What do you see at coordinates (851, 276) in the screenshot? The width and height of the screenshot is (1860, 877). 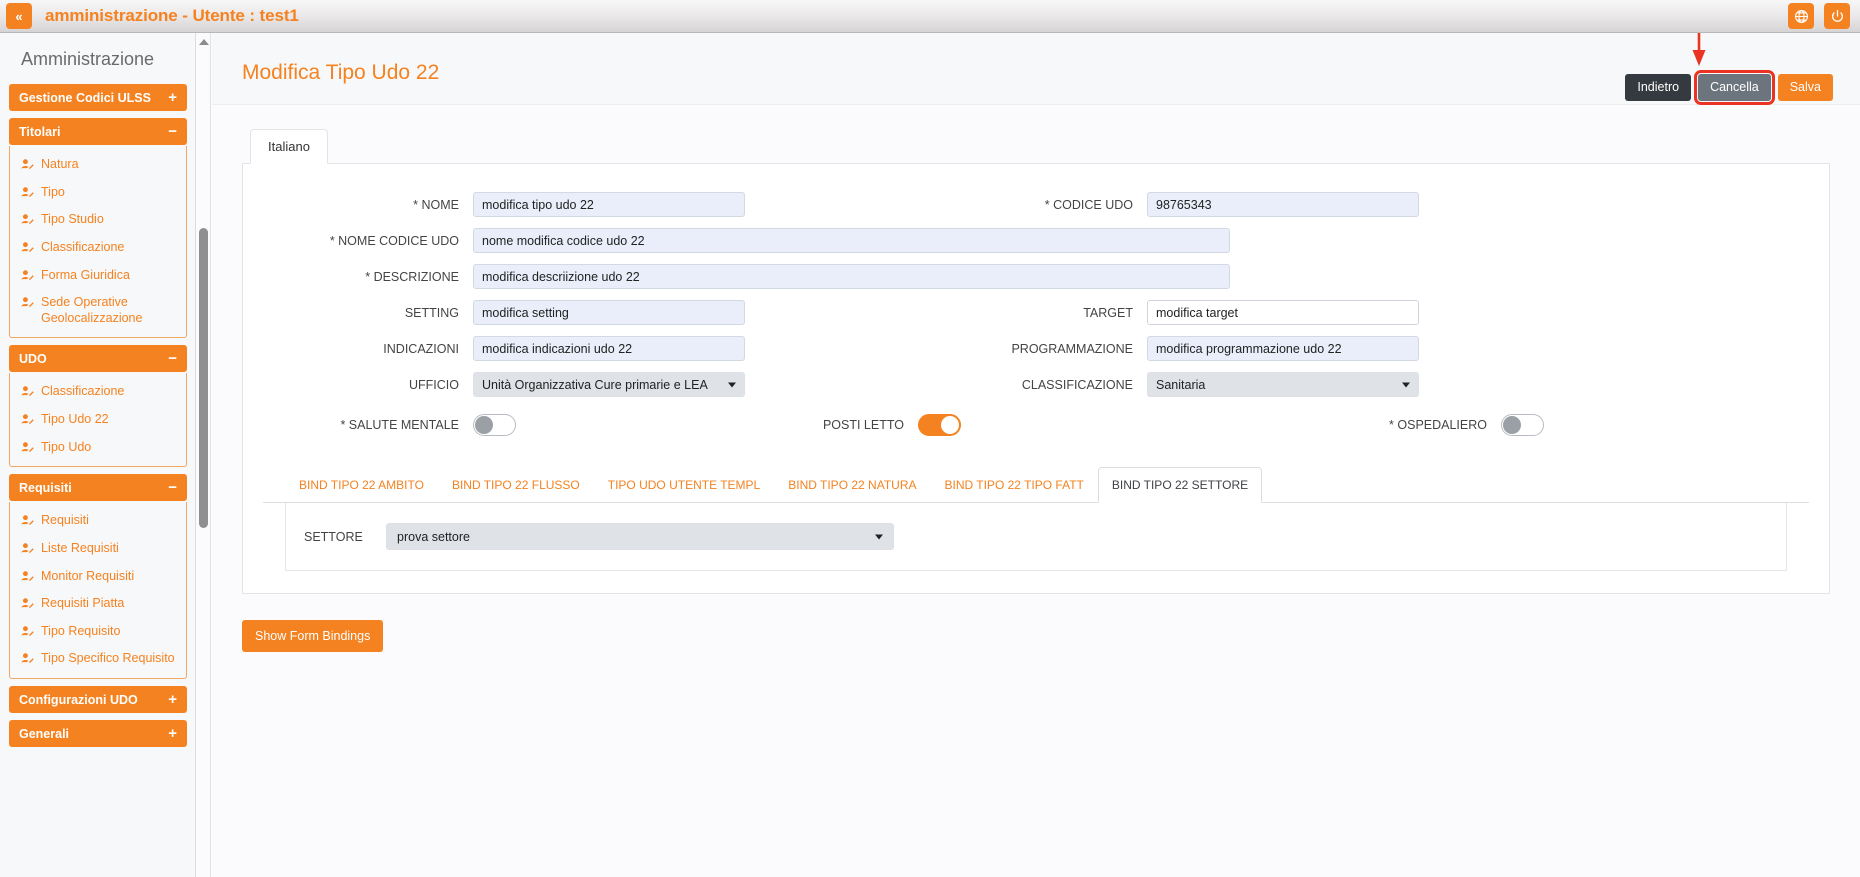 I see `descrizione-input` at bounding box center [851, 276].